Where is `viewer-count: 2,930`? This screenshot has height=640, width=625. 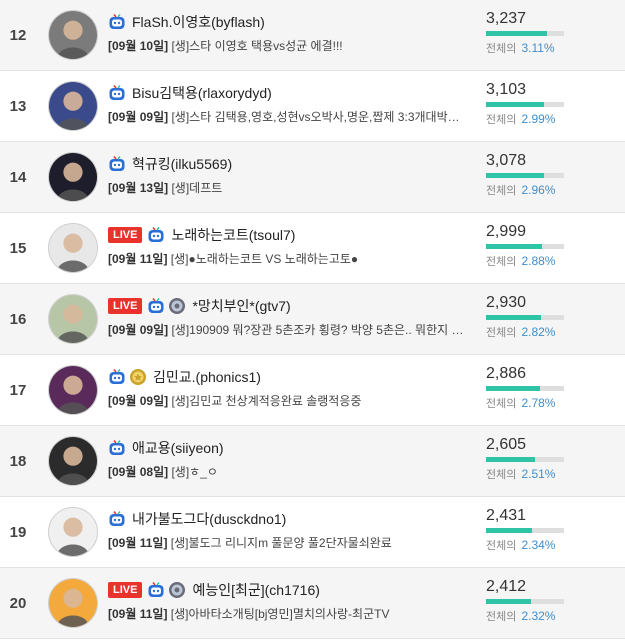
viewer-count: 2,930 is located at coordinates (506, 302).